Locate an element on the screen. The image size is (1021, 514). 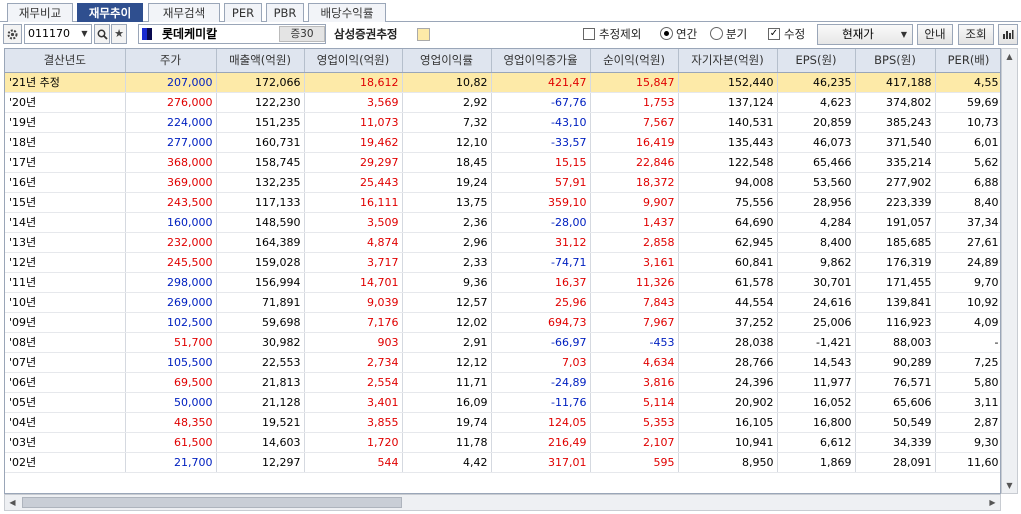
table-cell-year: '09년 is located at coordinates (65, 322).